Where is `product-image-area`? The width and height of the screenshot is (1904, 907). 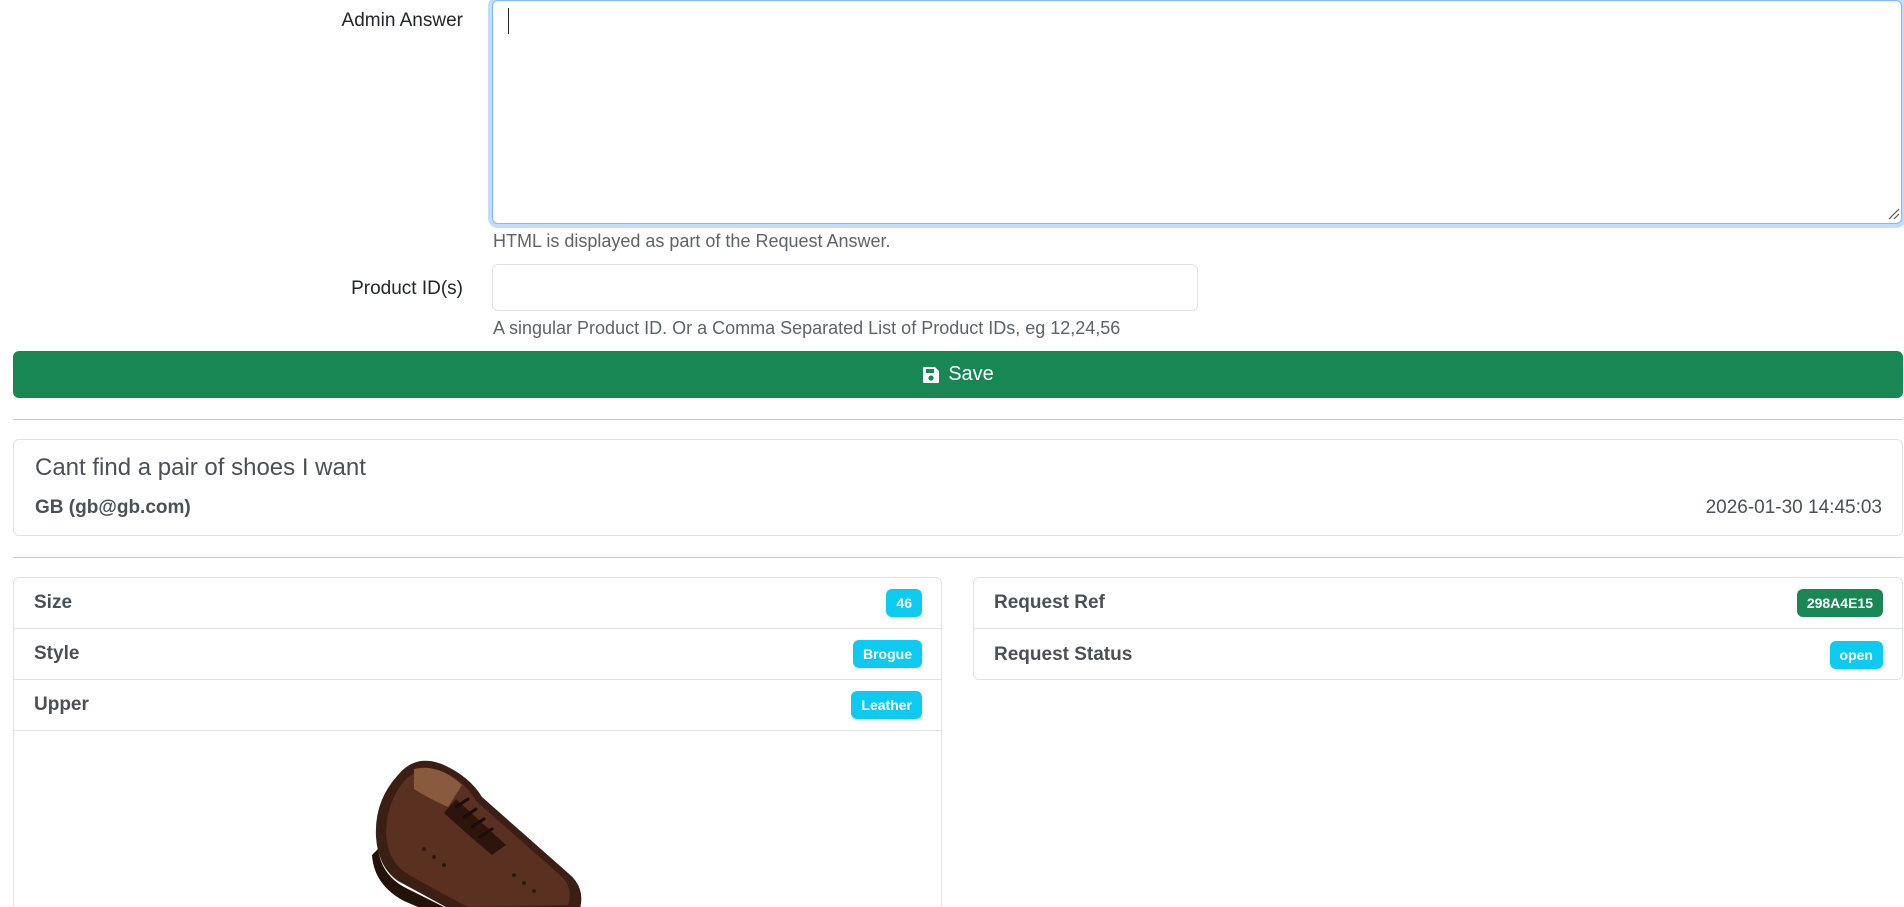 product-image-area is located at coordinates (477, 819).